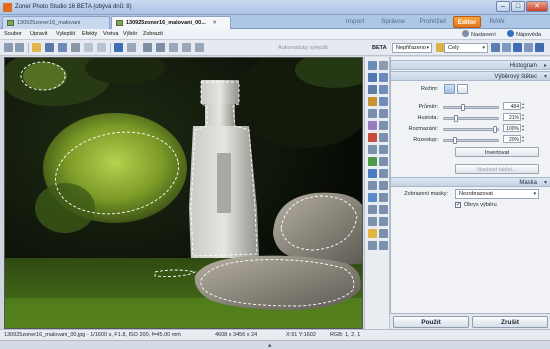 The width and height of the screenshot is (550, 349). What do you see at coordinates (383, 101) in the screenshot?
I see `lasso-icon` at bounding box center [383, 101].